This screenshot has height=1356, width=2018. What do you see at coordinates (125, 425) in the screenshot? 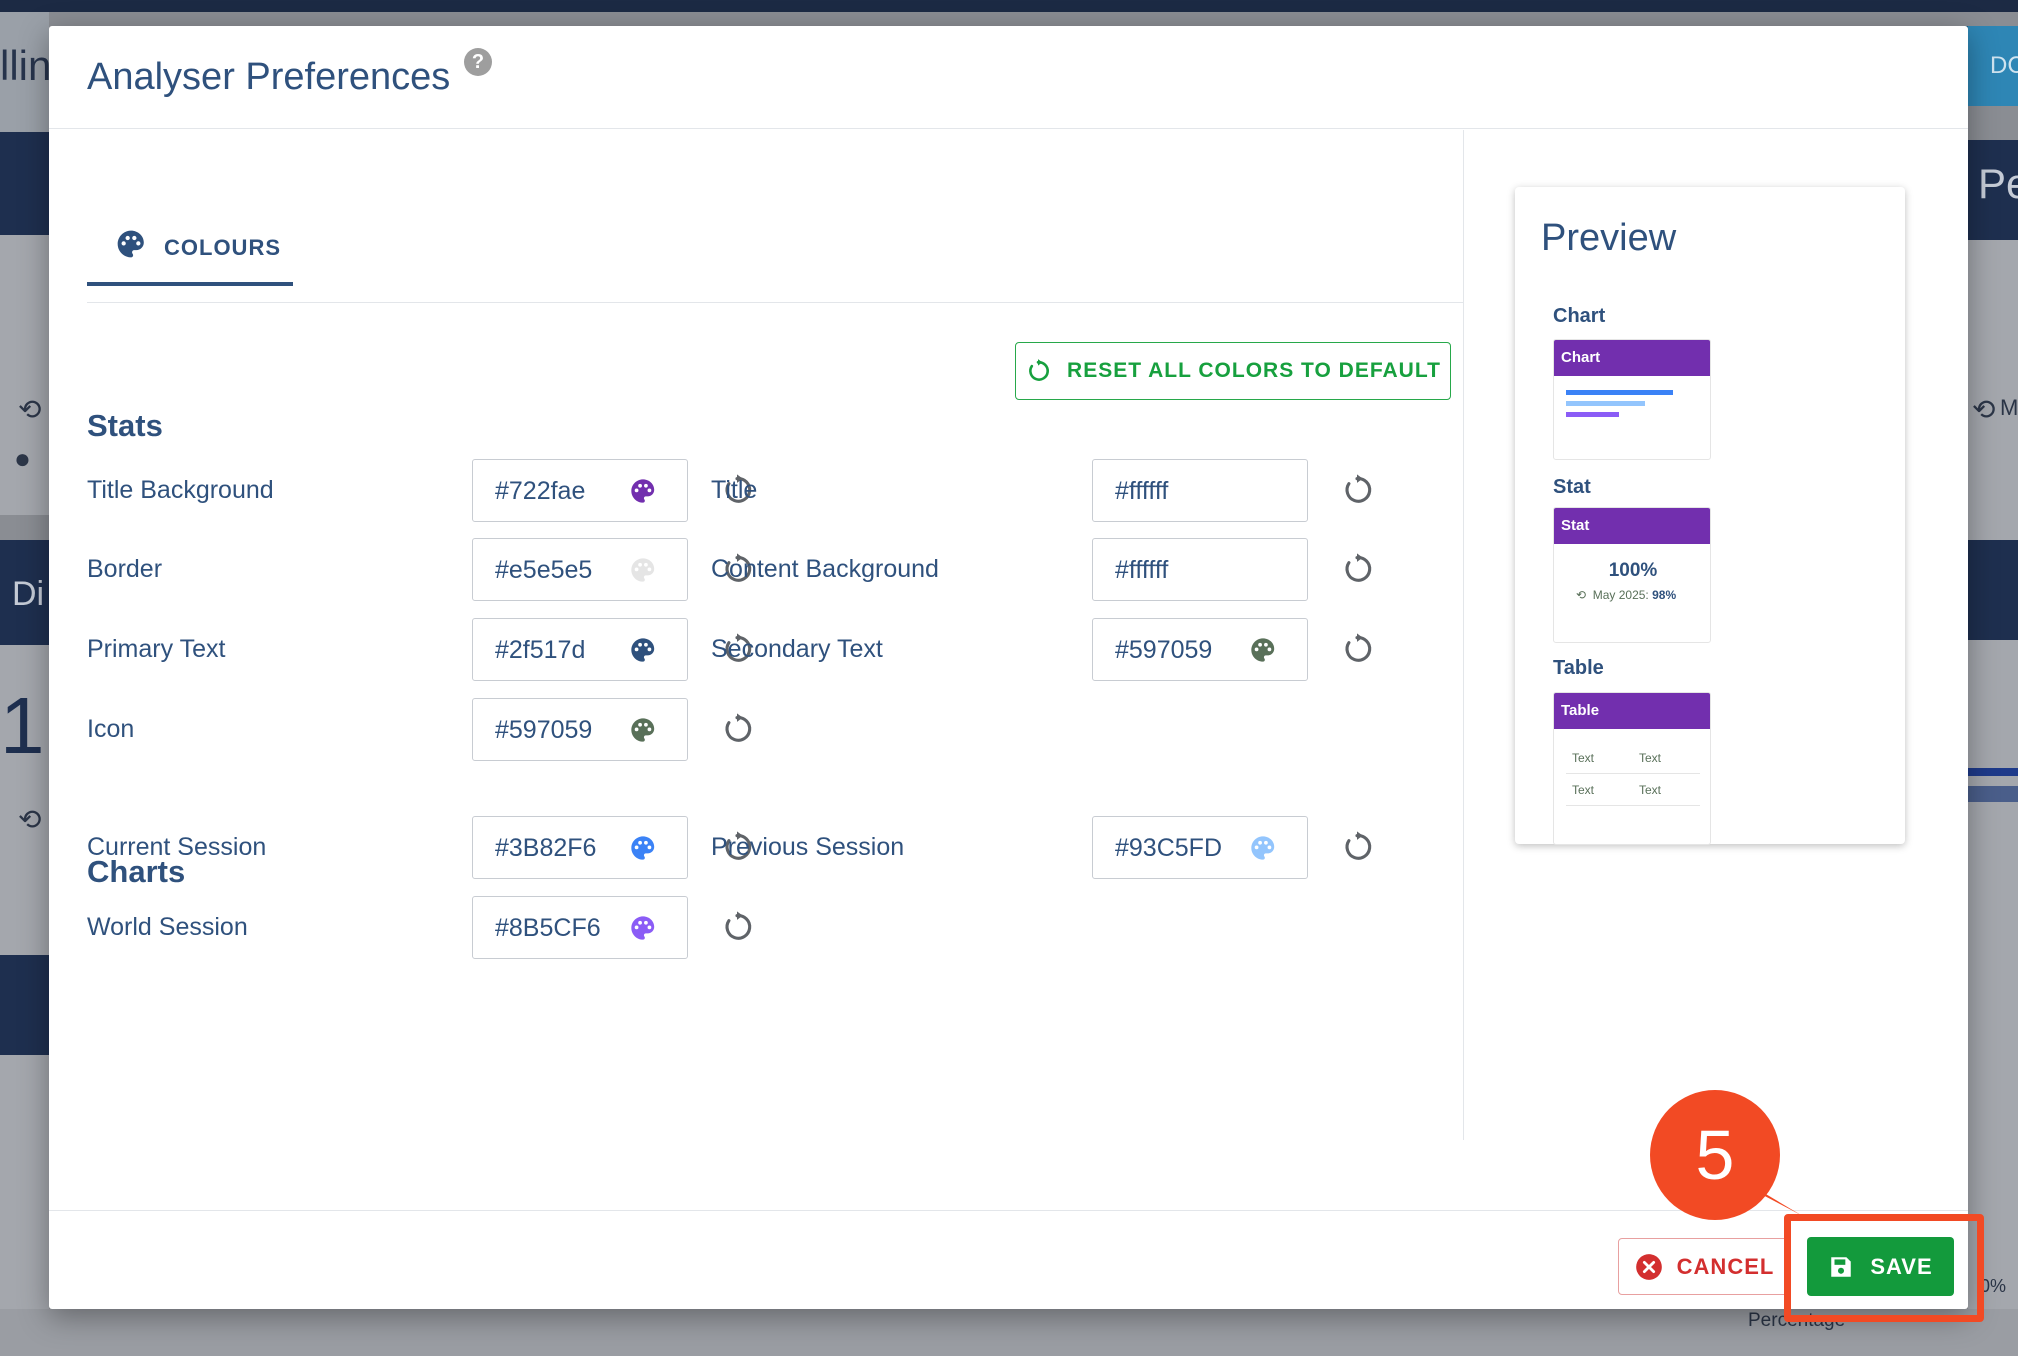
I see `stats-section-title: Stats` at bounding box center [125, 425].